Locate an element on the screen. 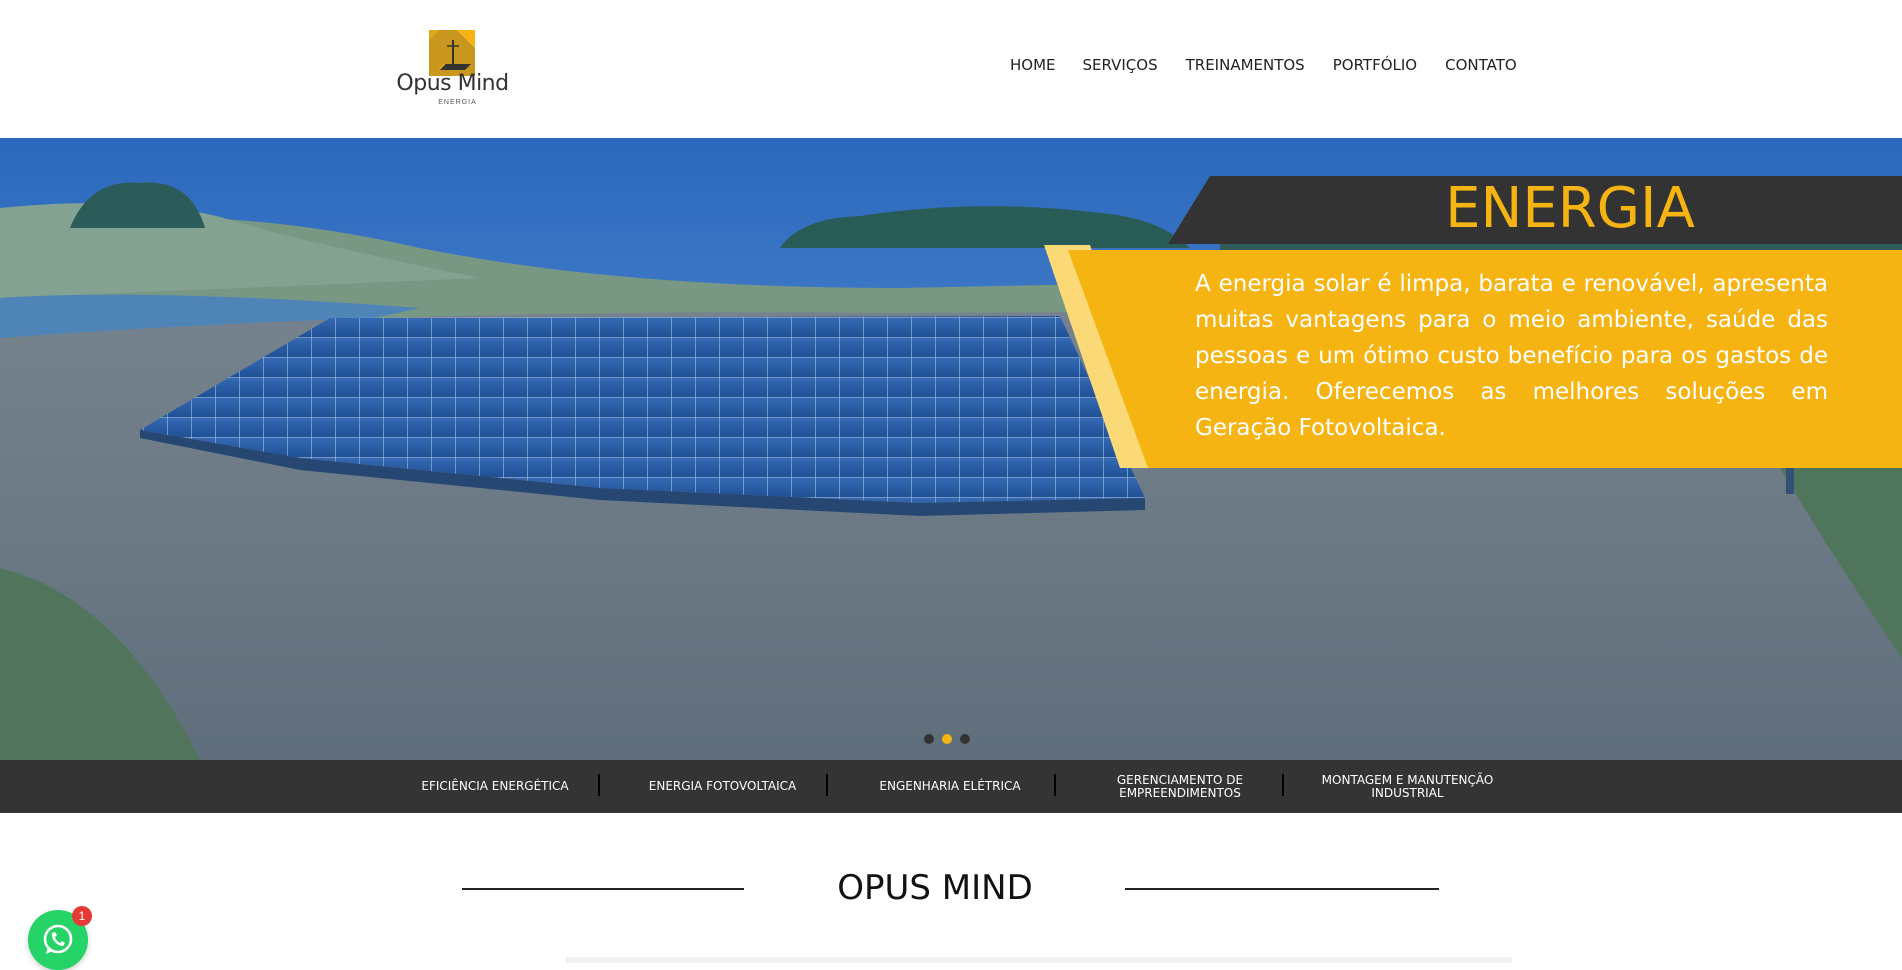  about-content-strip is located at coordinates (1038, 960).